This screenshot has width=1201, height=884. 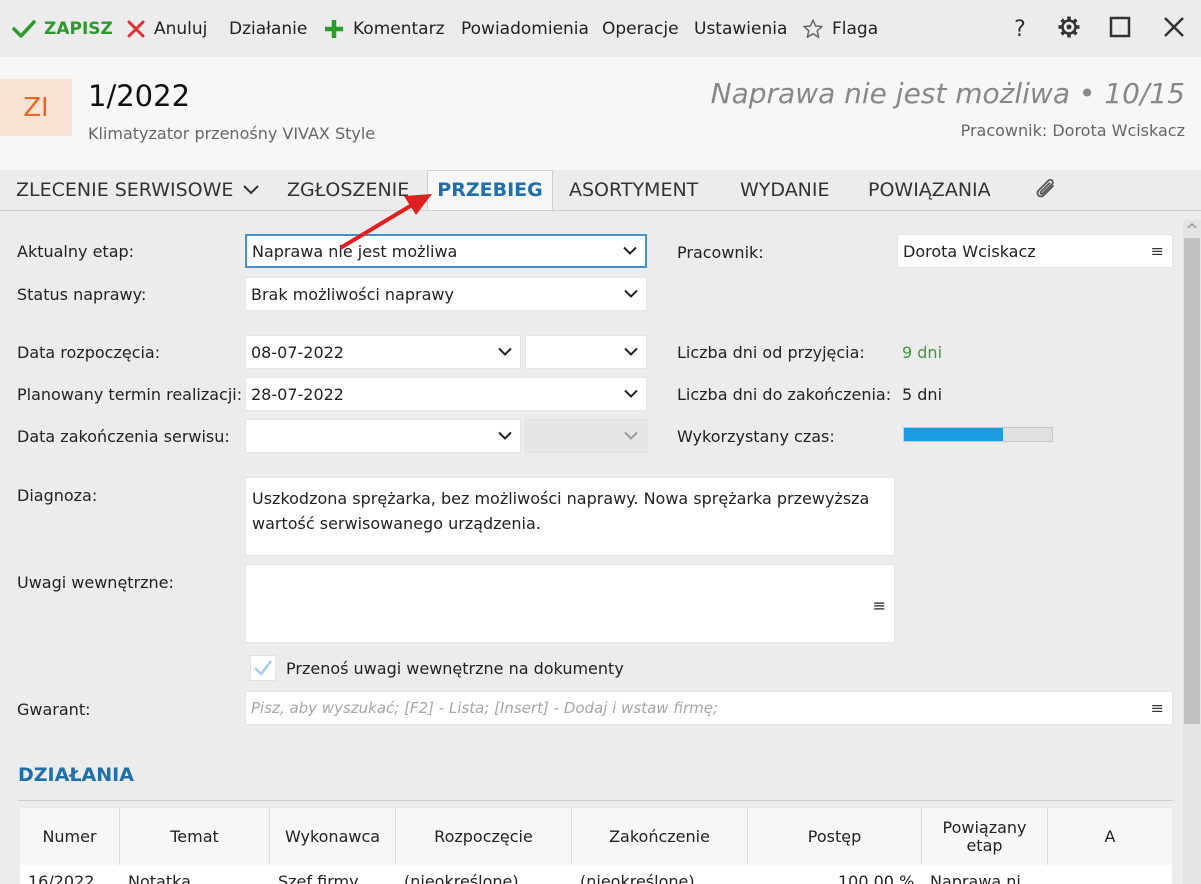 I want to click on document-header, so click(x=600, y=113).